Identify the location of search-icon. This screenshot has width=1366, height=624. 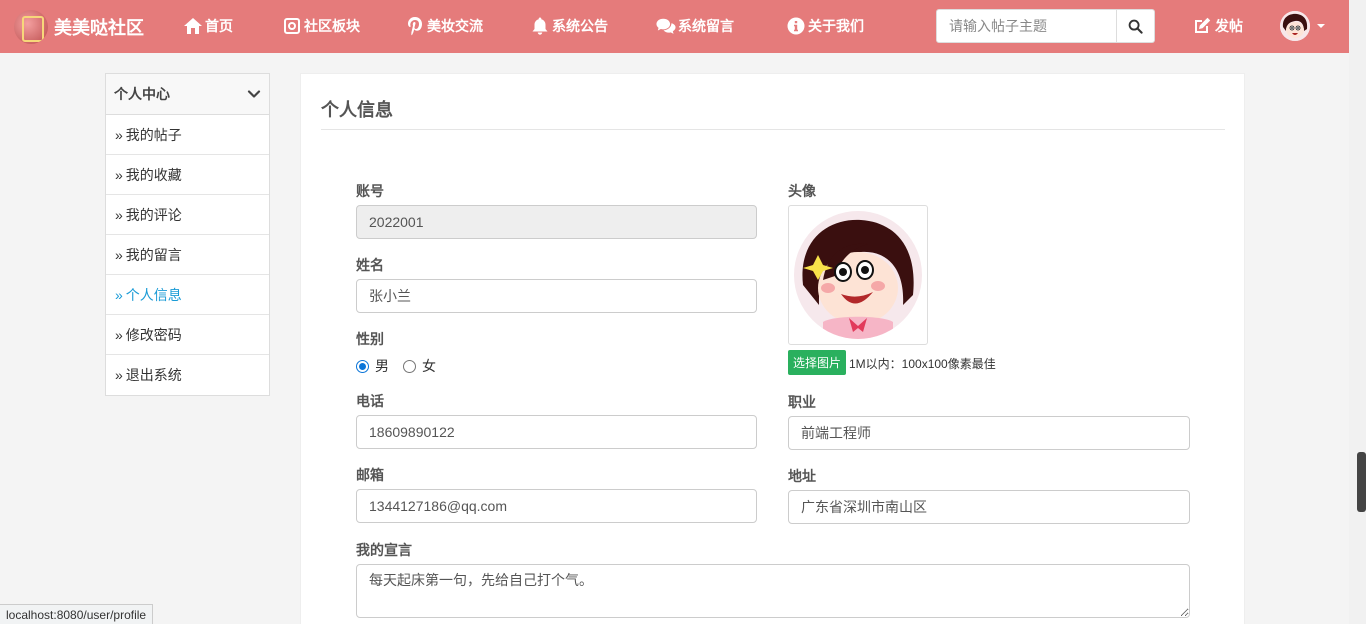
(1135, 26).